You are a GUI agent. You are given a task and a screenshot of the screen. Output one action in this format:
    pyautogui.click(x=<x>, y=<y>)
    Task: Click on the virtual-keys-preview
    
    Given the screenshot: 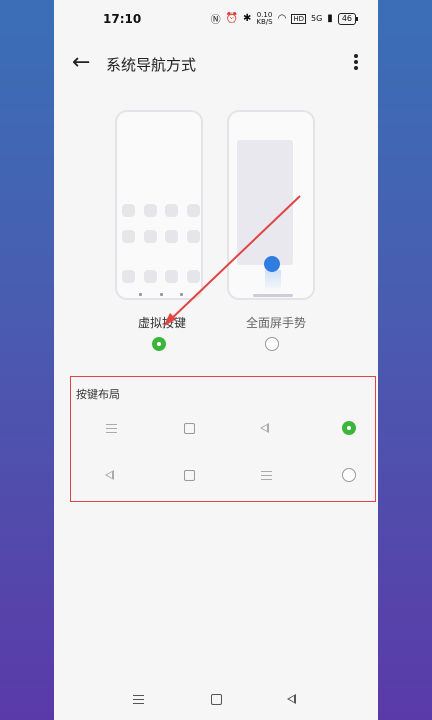 What is the action you would take?
    pyautogui.click(x=159, y=205)
    